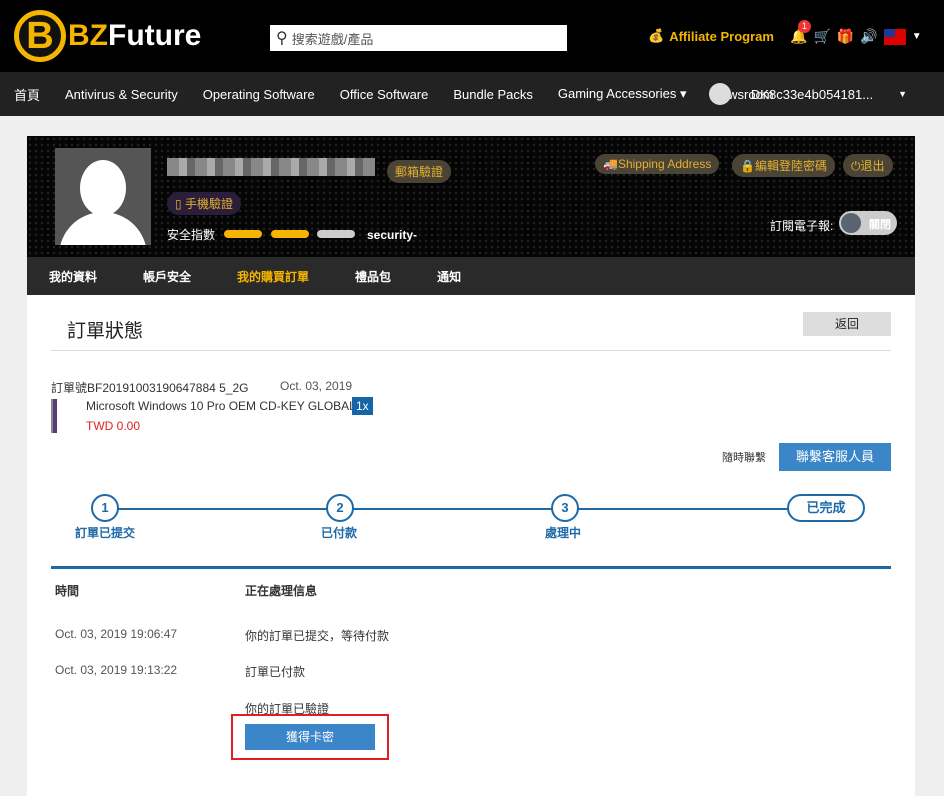 This screenshot has height=796, width=944. What do you see at coordinates (449, 276) in the screenshot?
I see `tab-notifications: 通知` at bounding box center [449, 276].